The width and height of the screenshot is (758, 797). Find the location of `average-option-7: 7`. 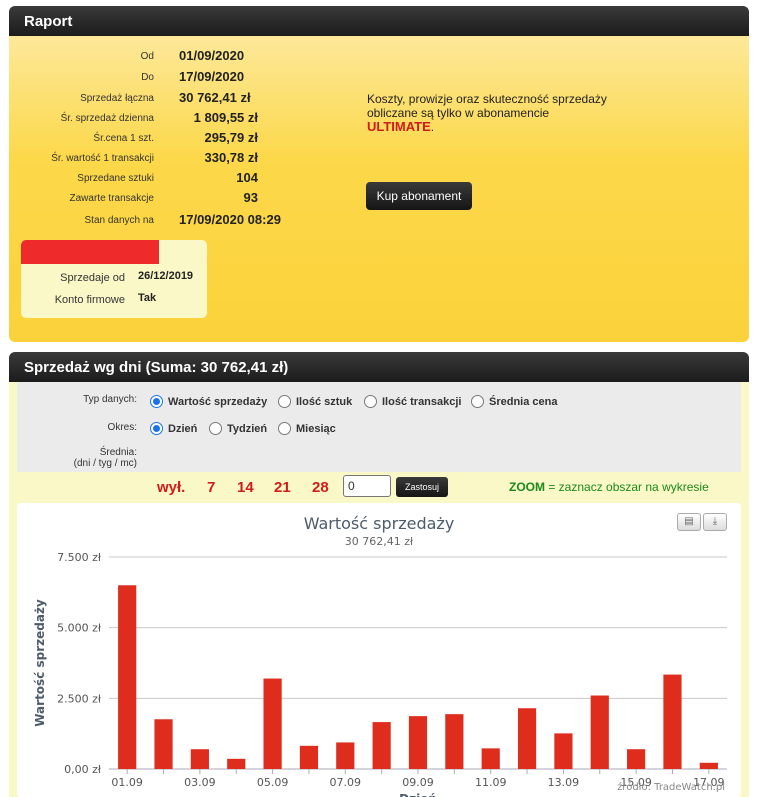

average-option-7: 7 is located at coordinates (211, 487).